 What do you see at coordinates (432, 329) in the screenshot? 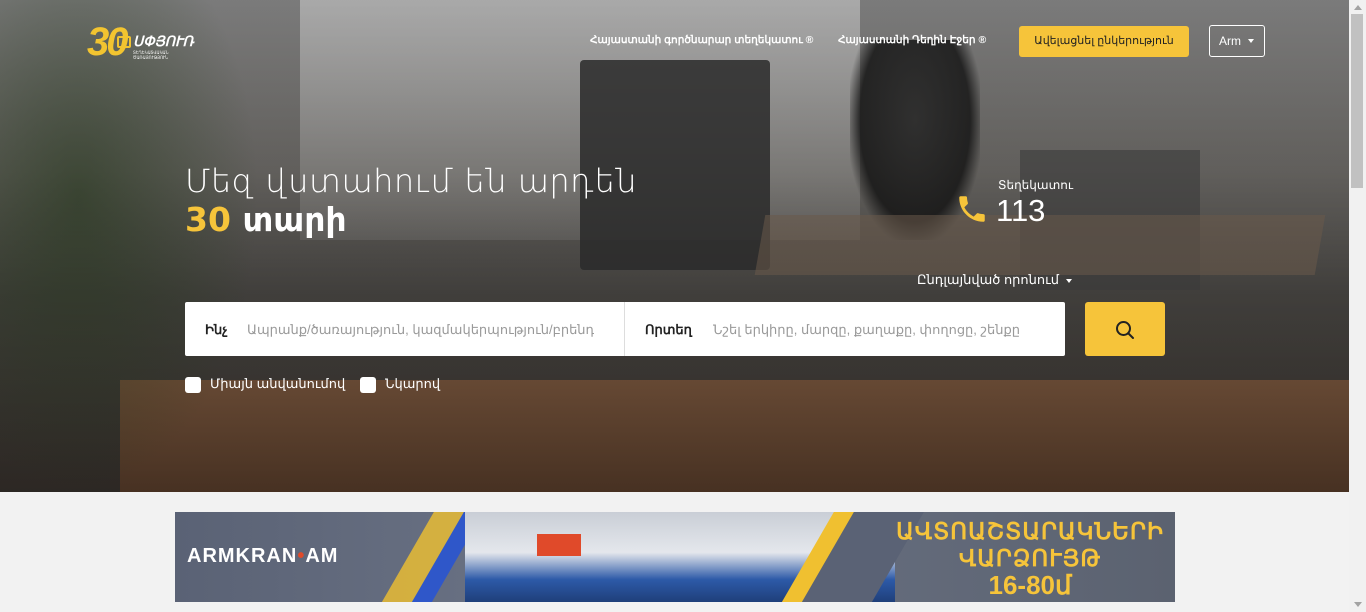
I see `what-input` at bounding box center [432, 329].